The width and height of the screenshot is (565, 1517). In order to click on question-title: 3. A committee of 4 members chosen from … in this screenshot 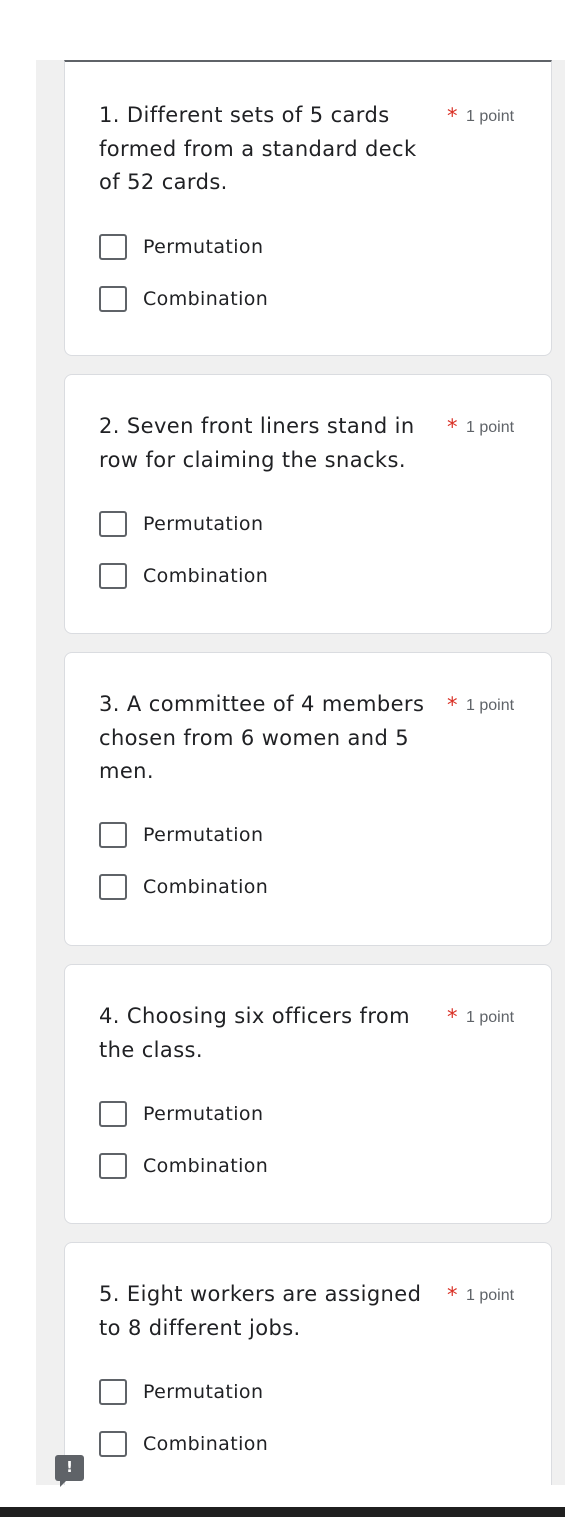, I will do `click(262, 737)`.